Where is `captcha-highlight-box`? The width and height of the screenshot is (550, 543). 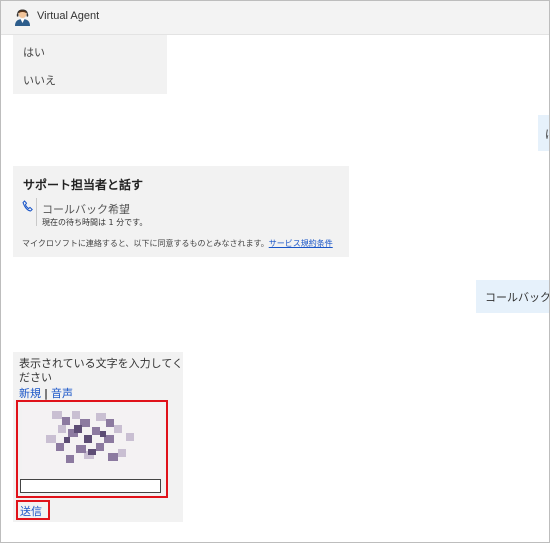 captcha-highlight-box is located at coordinates (92, 449).